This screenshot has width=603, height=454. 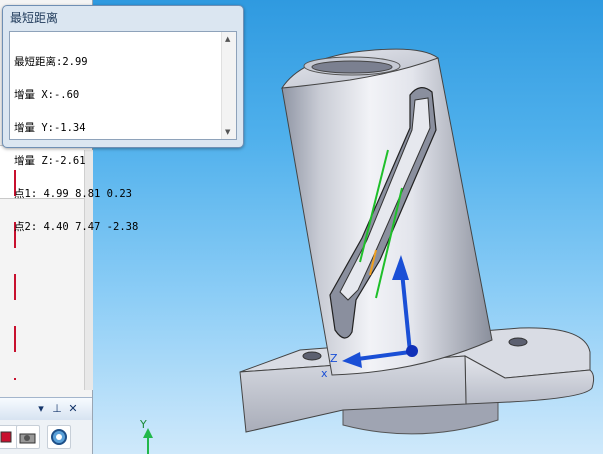 What do you see at coordinates (41, 408) in the screenshot?
I see `dropdown-arrow-icon: ▾` at bounding box center [41, 408].